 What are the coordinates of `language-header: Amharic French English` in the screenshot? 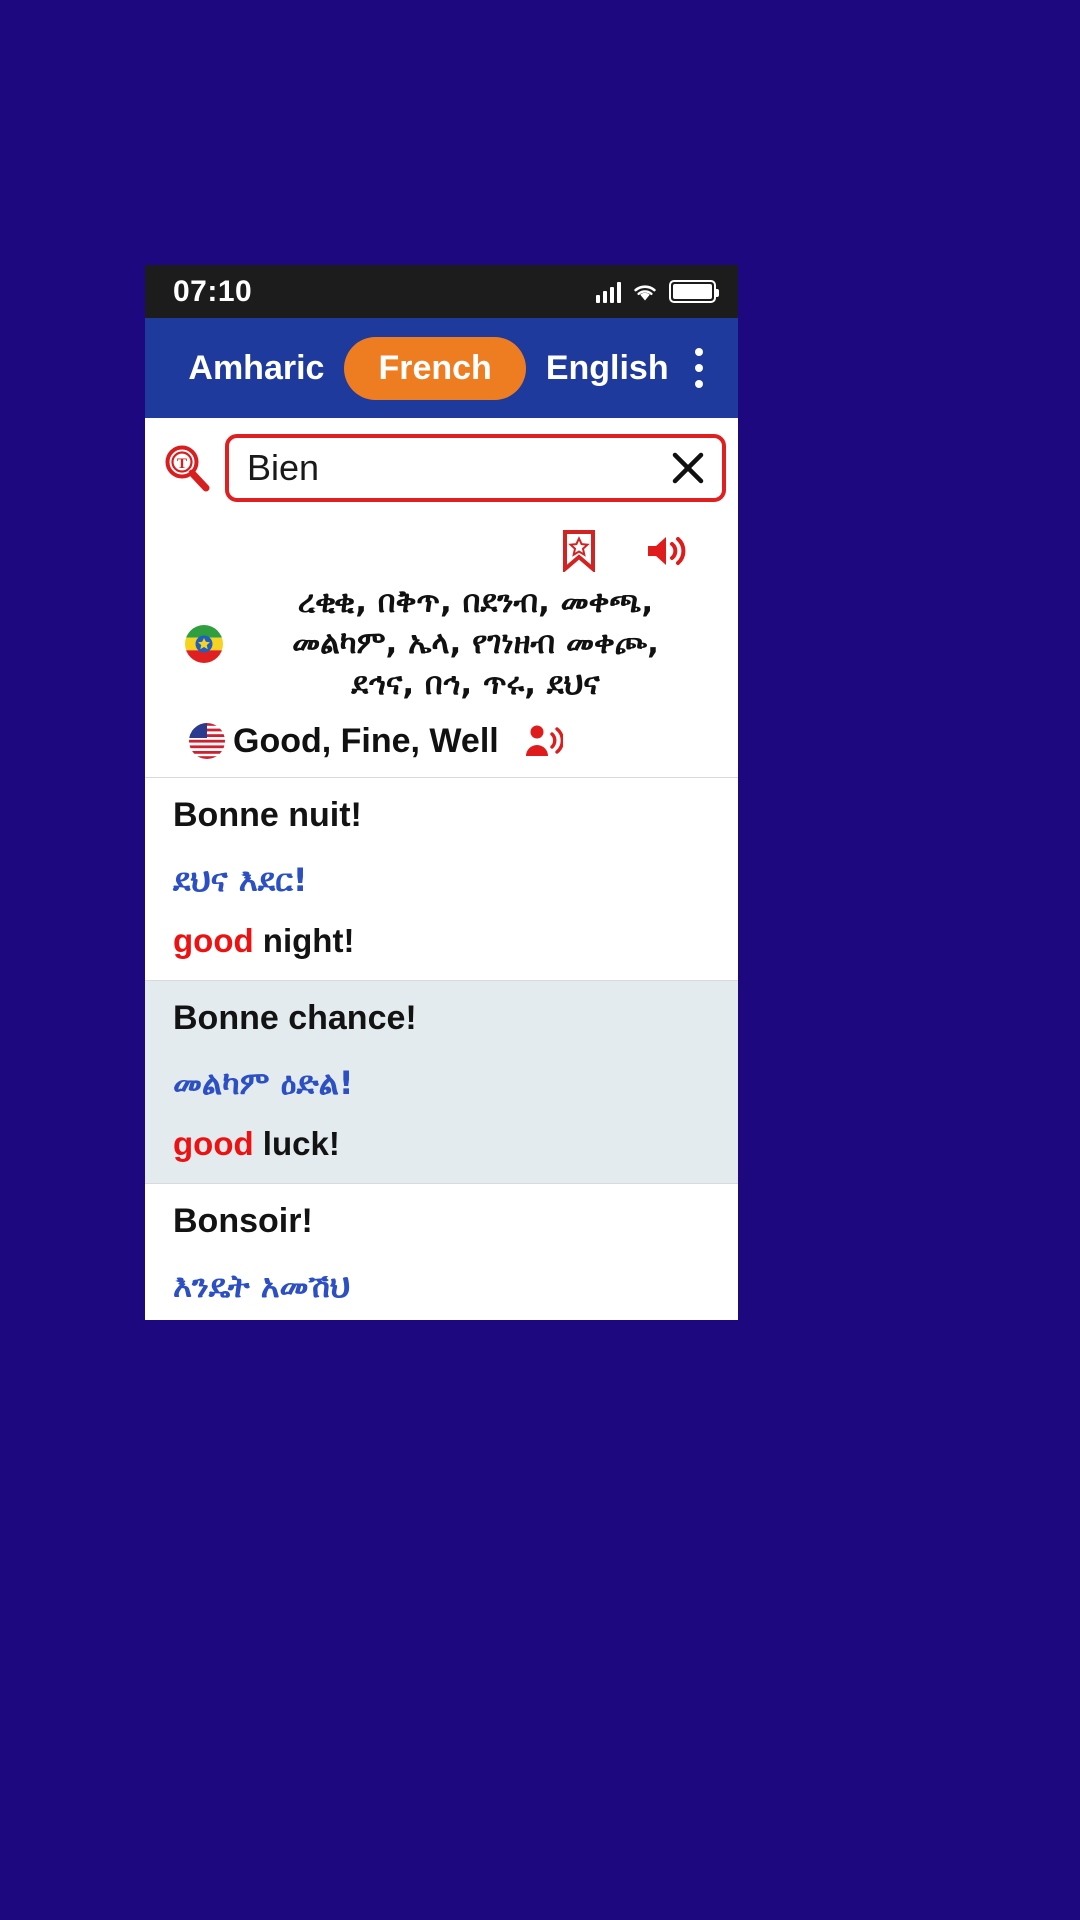 It's located at (441, 368).